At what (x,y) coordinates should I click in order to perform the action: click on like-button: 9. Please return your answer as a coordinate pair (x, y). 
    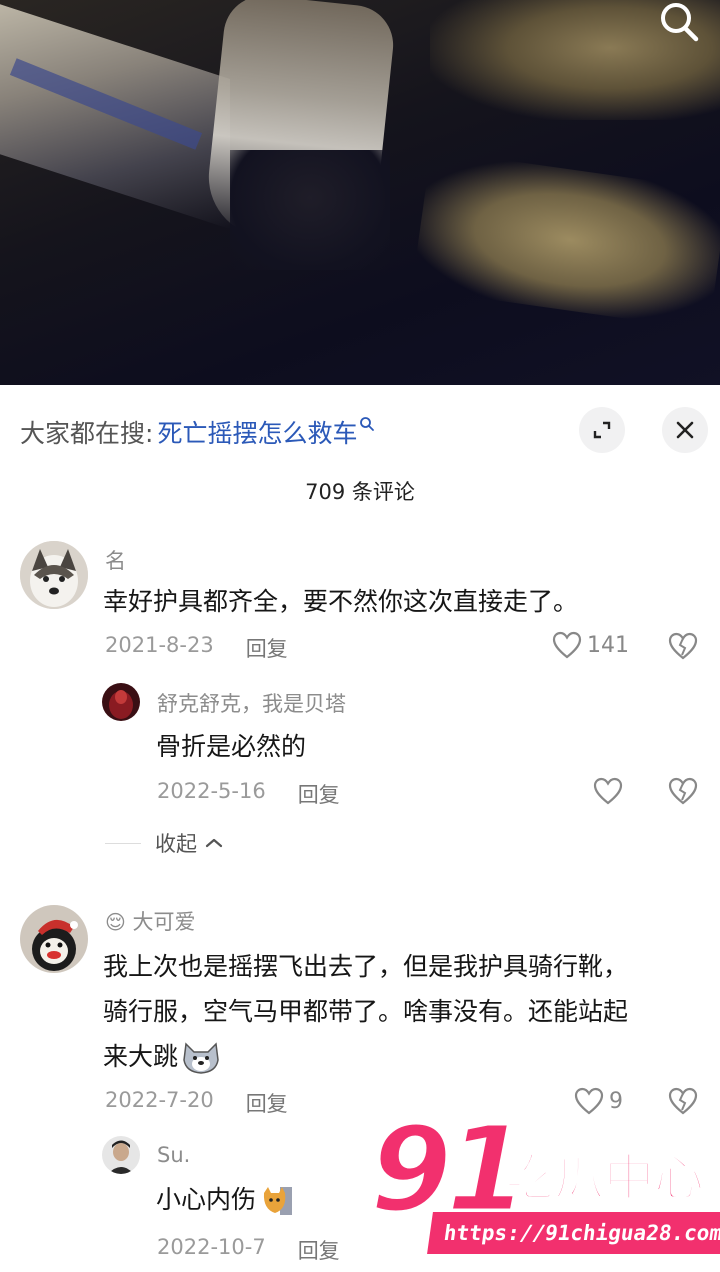
    Looking at the image, I should click on (598, 1101).